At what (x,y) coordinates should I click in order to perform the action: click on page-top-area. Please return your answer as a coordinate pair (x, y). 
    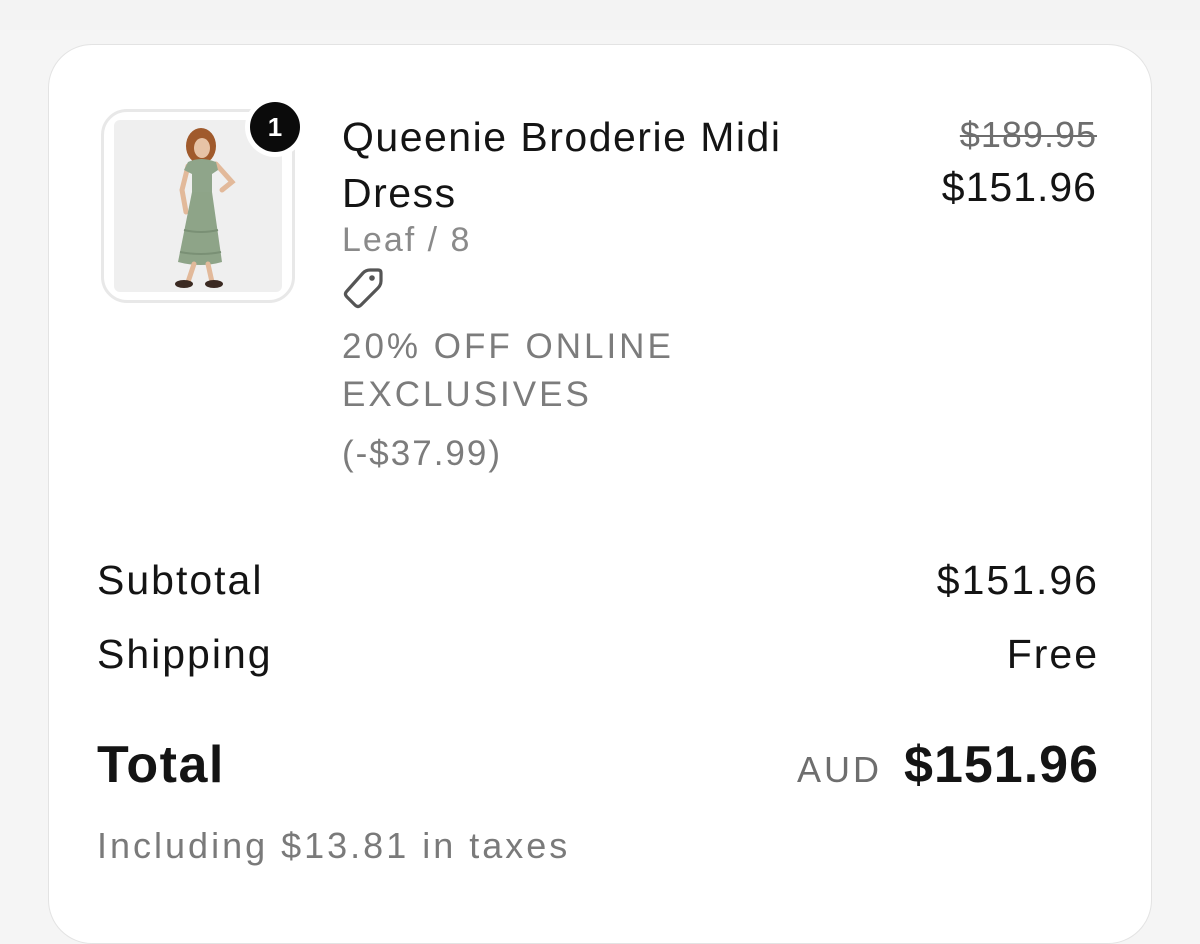
    Looking at the image, I should click on (600, 15).